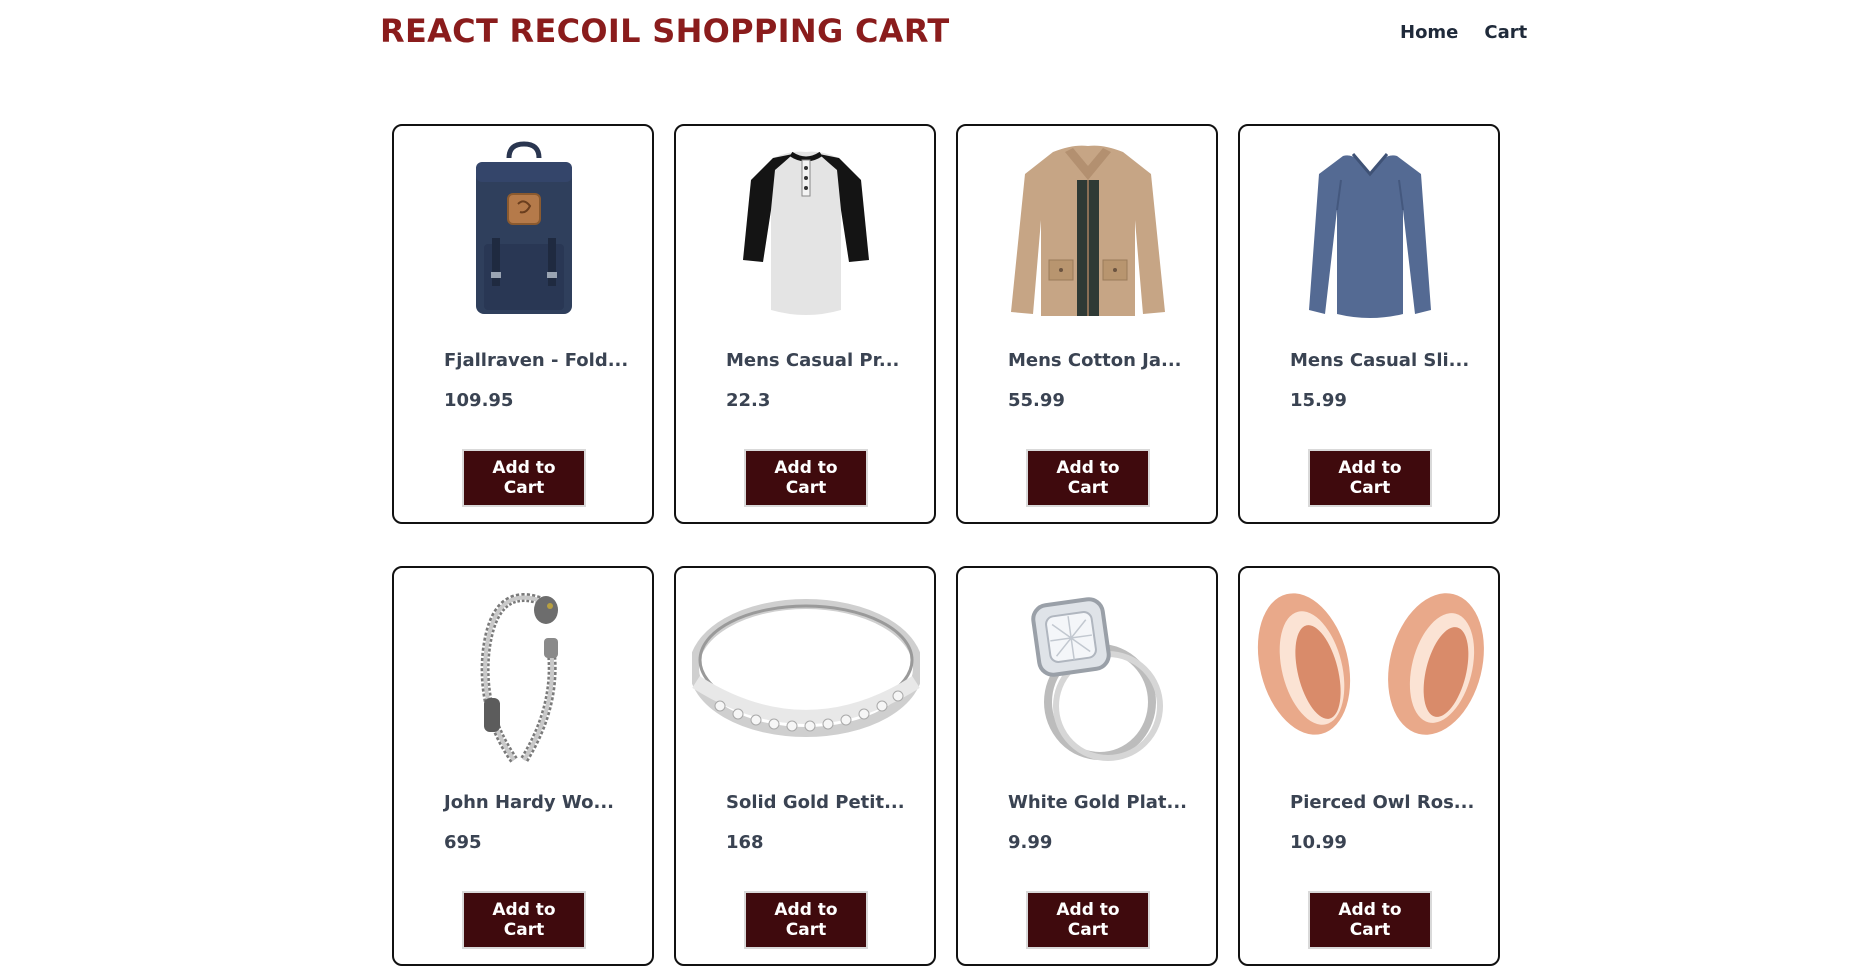 This screenshot has width=1864, height=966. Describe the element at coordinates (806, 673) in the screenshot. I see `gold-ring-image` at that location.